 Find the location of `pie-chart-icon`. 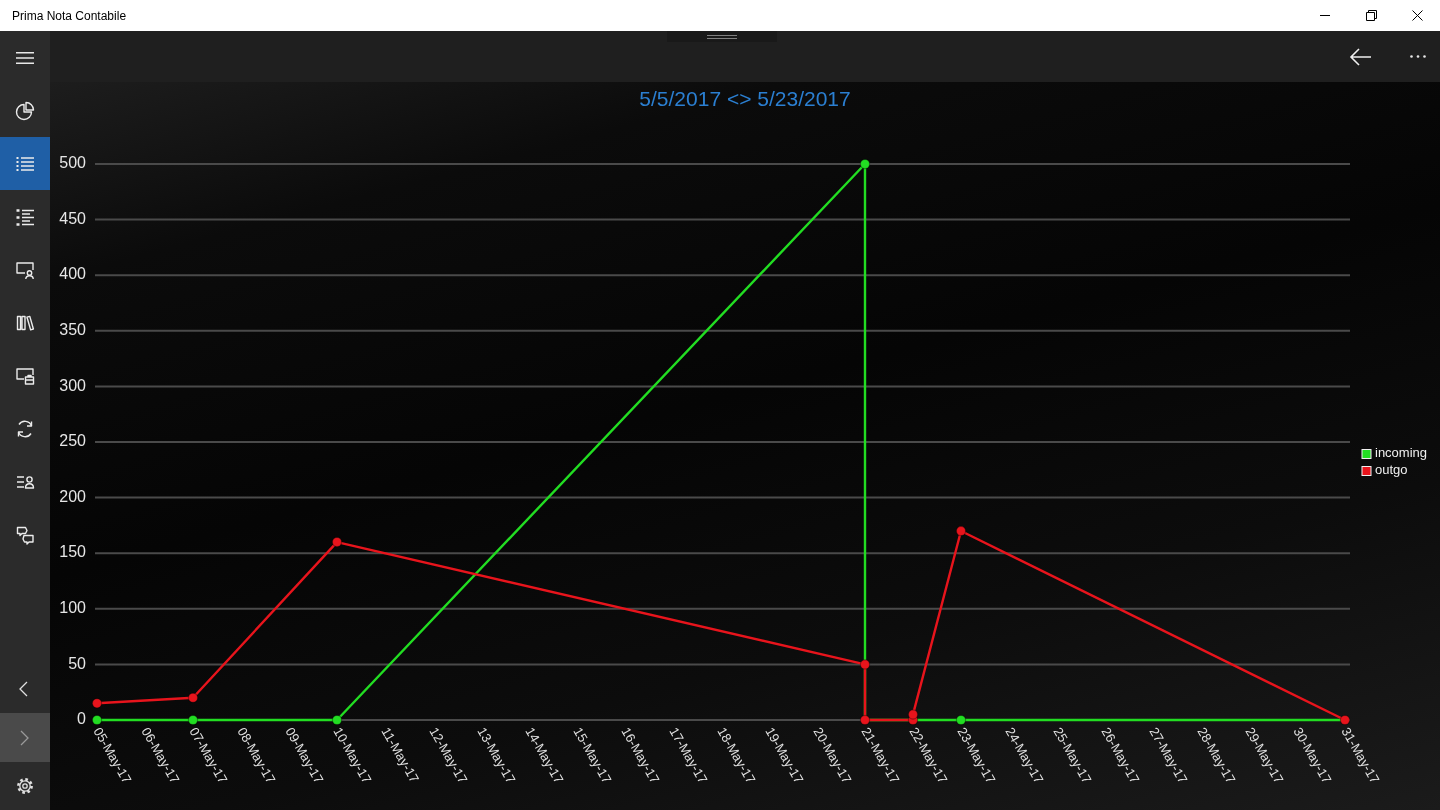

pie-chart-icon is located at coordinates (25, 110).